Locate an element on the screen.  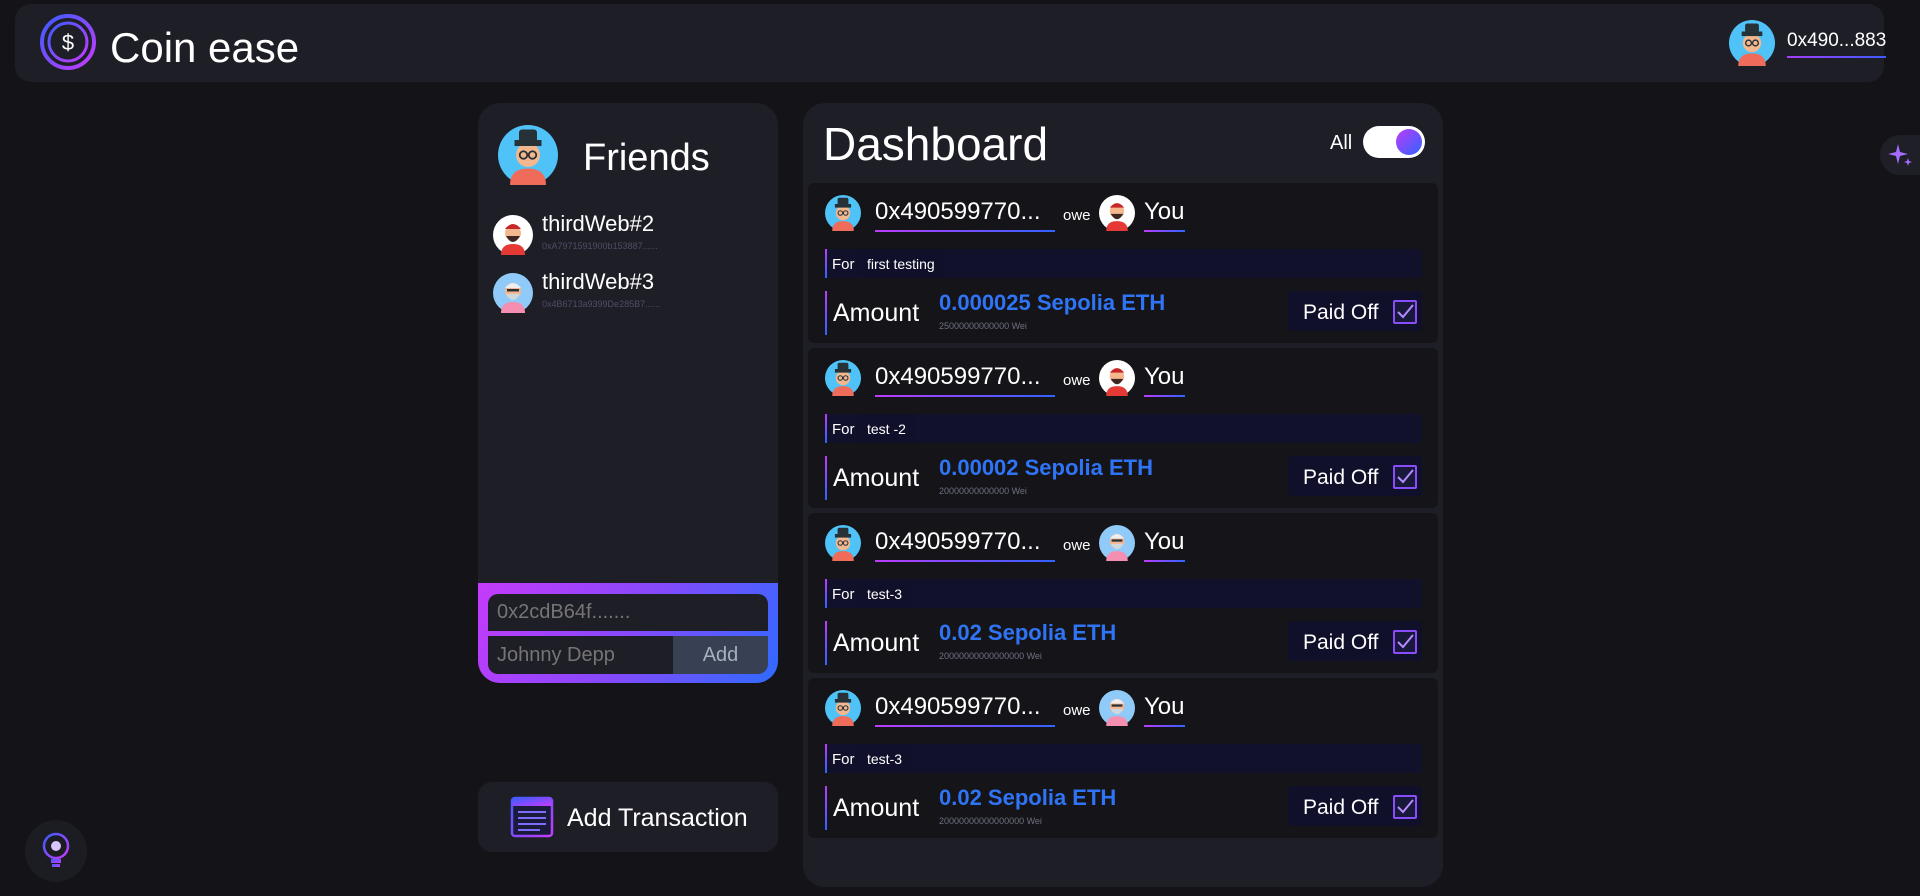
spreadsheet-icon is located at coordinates (532, 817).